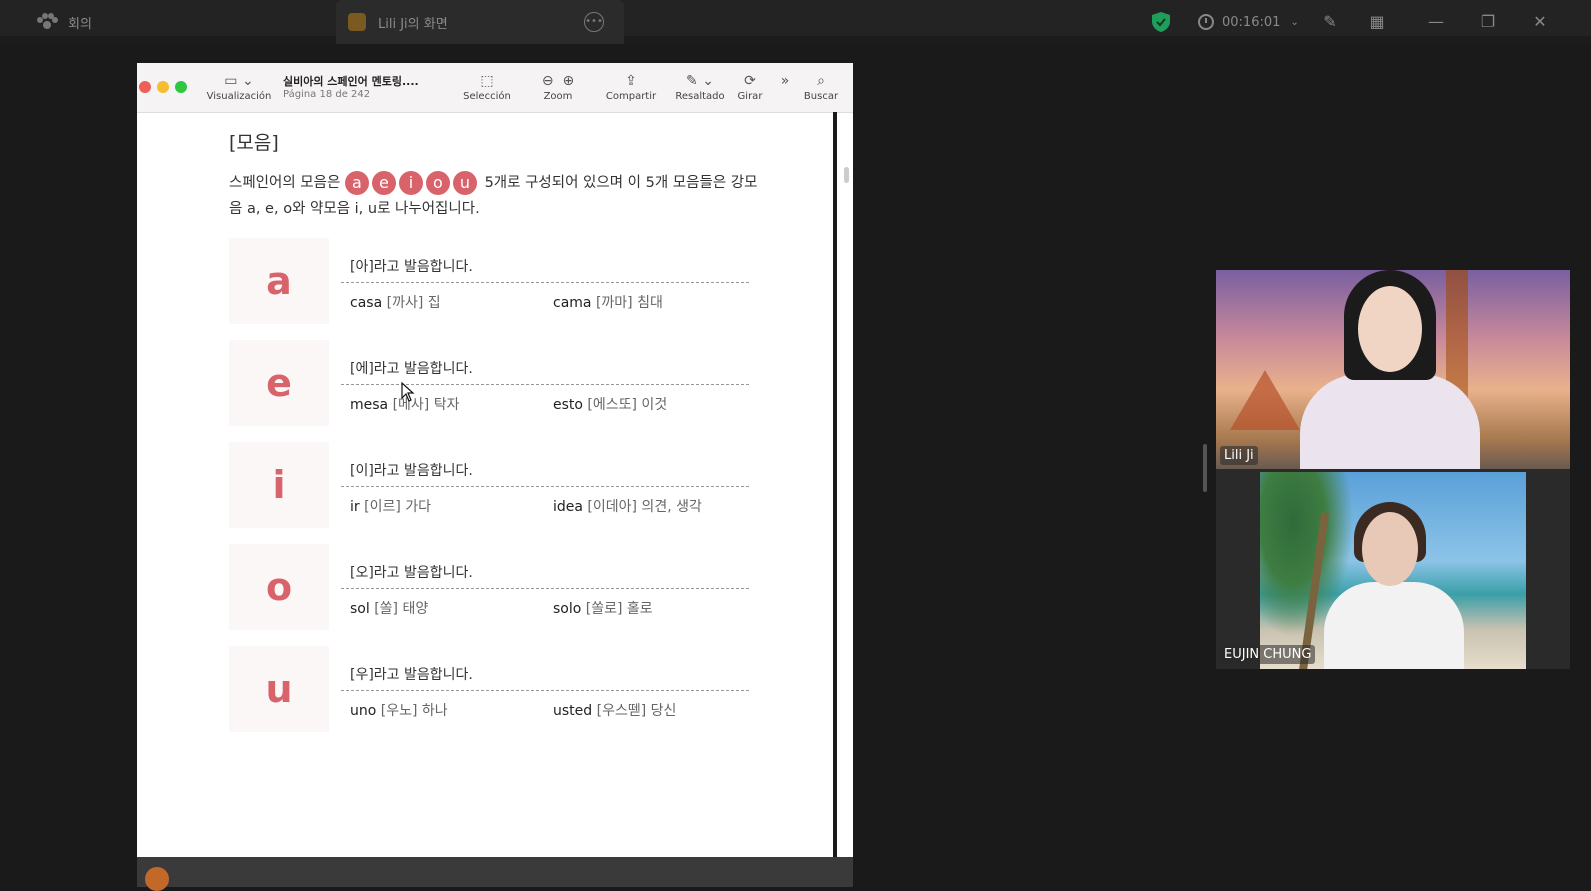  Describe the element at coordinates (357, 22) in the screenshot. I see `presenter-avatar-icon` at that location.